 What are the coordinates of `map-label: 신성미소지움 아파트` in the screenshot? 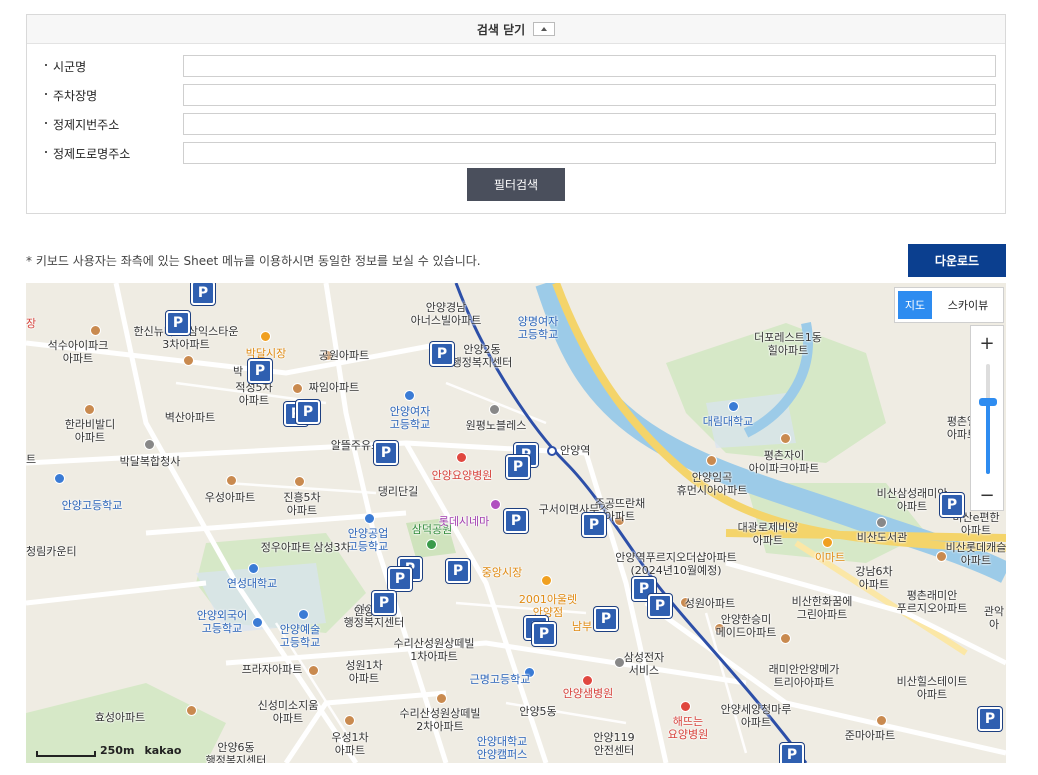 It's located at (288, 712).